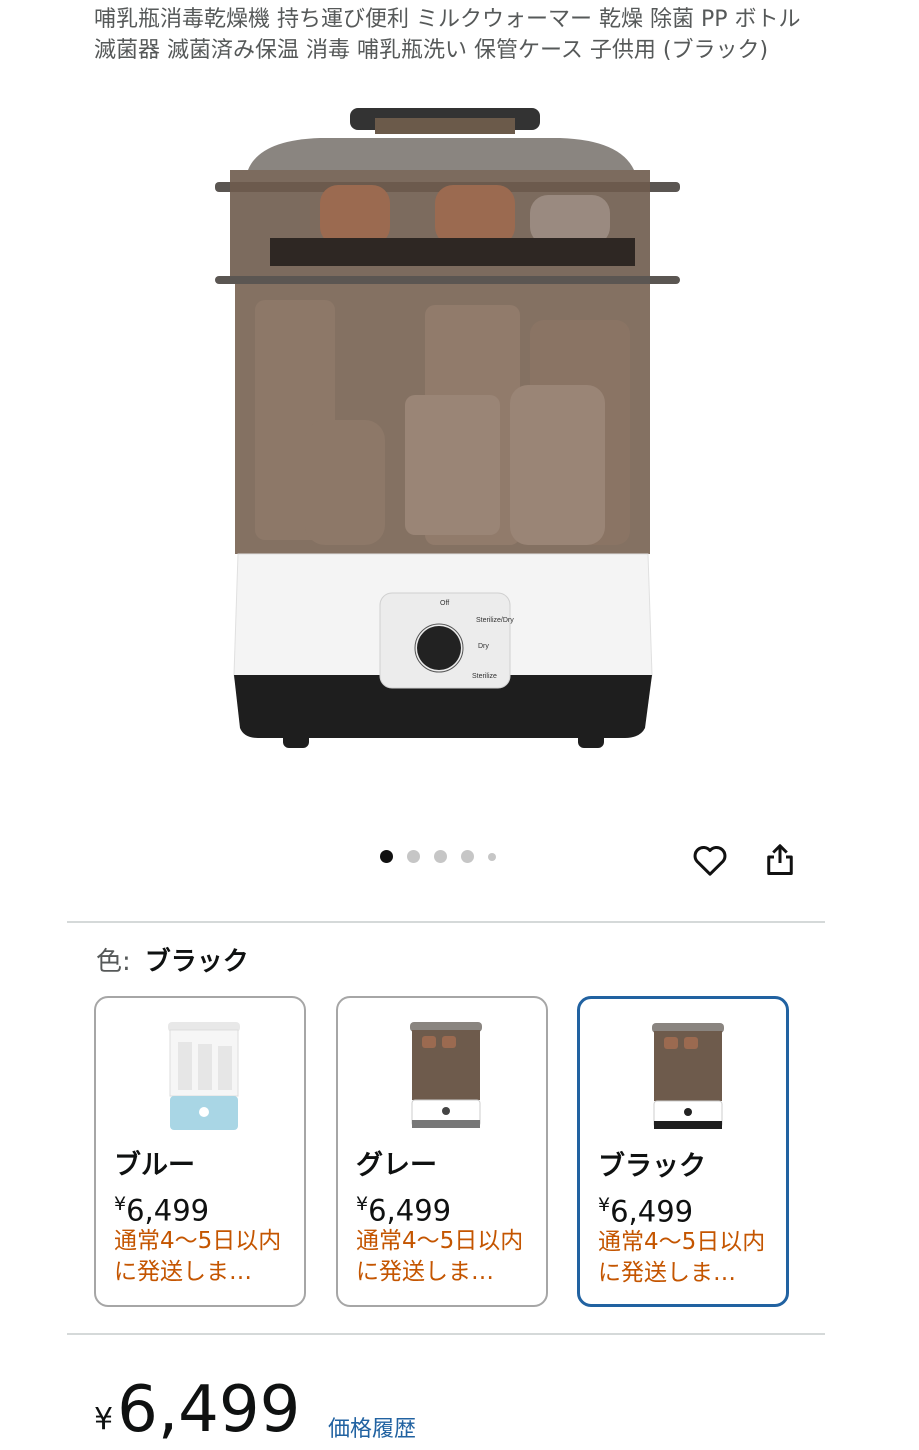 This screenshot has height=1450, width=919. I want to click on image-pagination, so click(438, 856).